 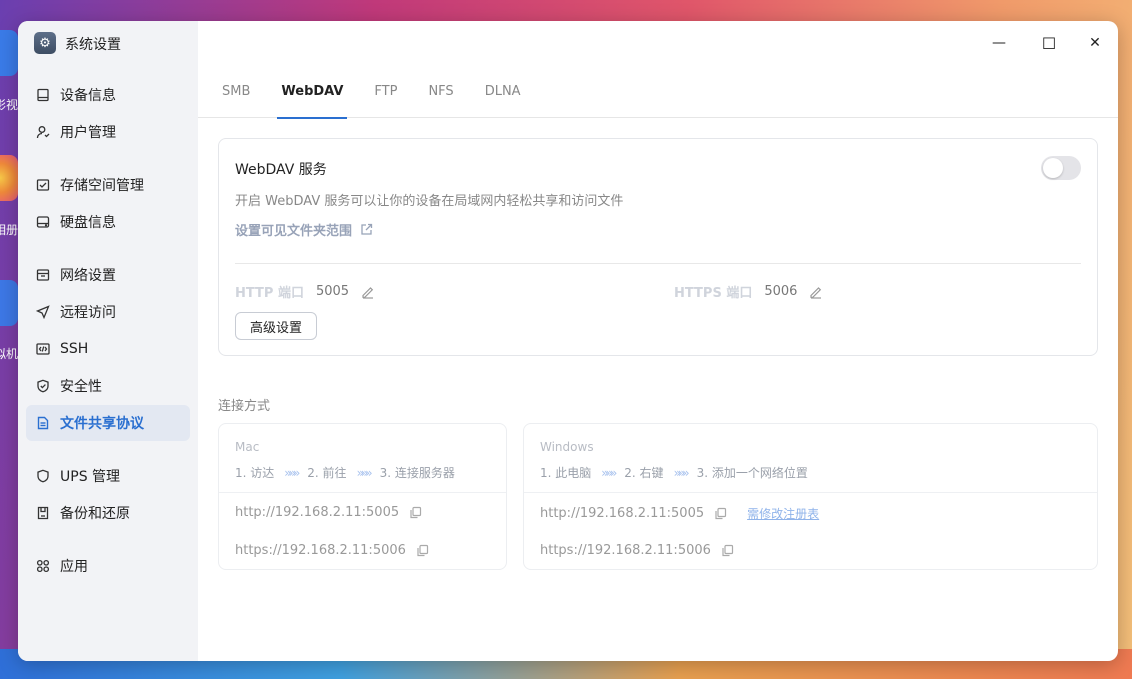 I want to click on ups-shield-icon, so click(x=43, y=476).